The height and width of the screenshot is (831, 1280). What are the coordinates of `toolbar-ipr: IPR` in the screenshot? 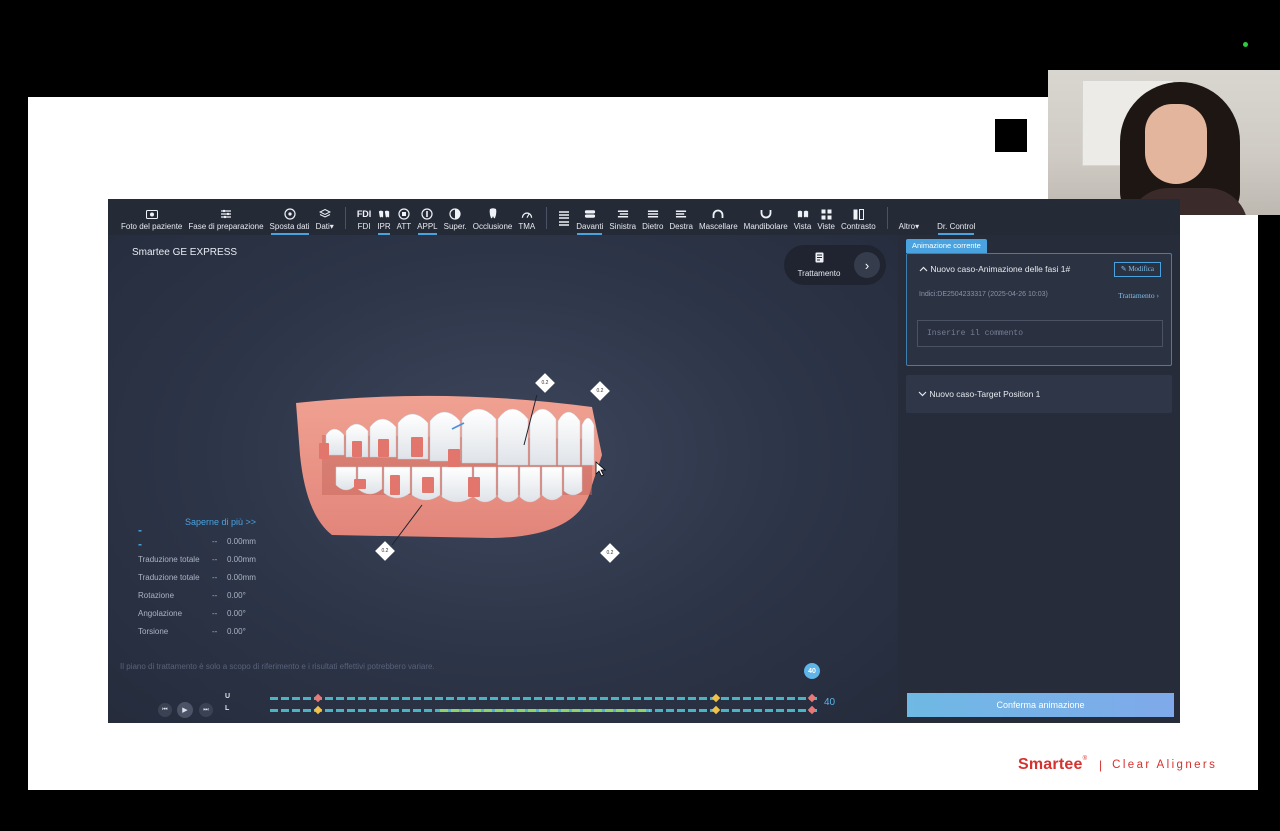 It's located at (383, 217).